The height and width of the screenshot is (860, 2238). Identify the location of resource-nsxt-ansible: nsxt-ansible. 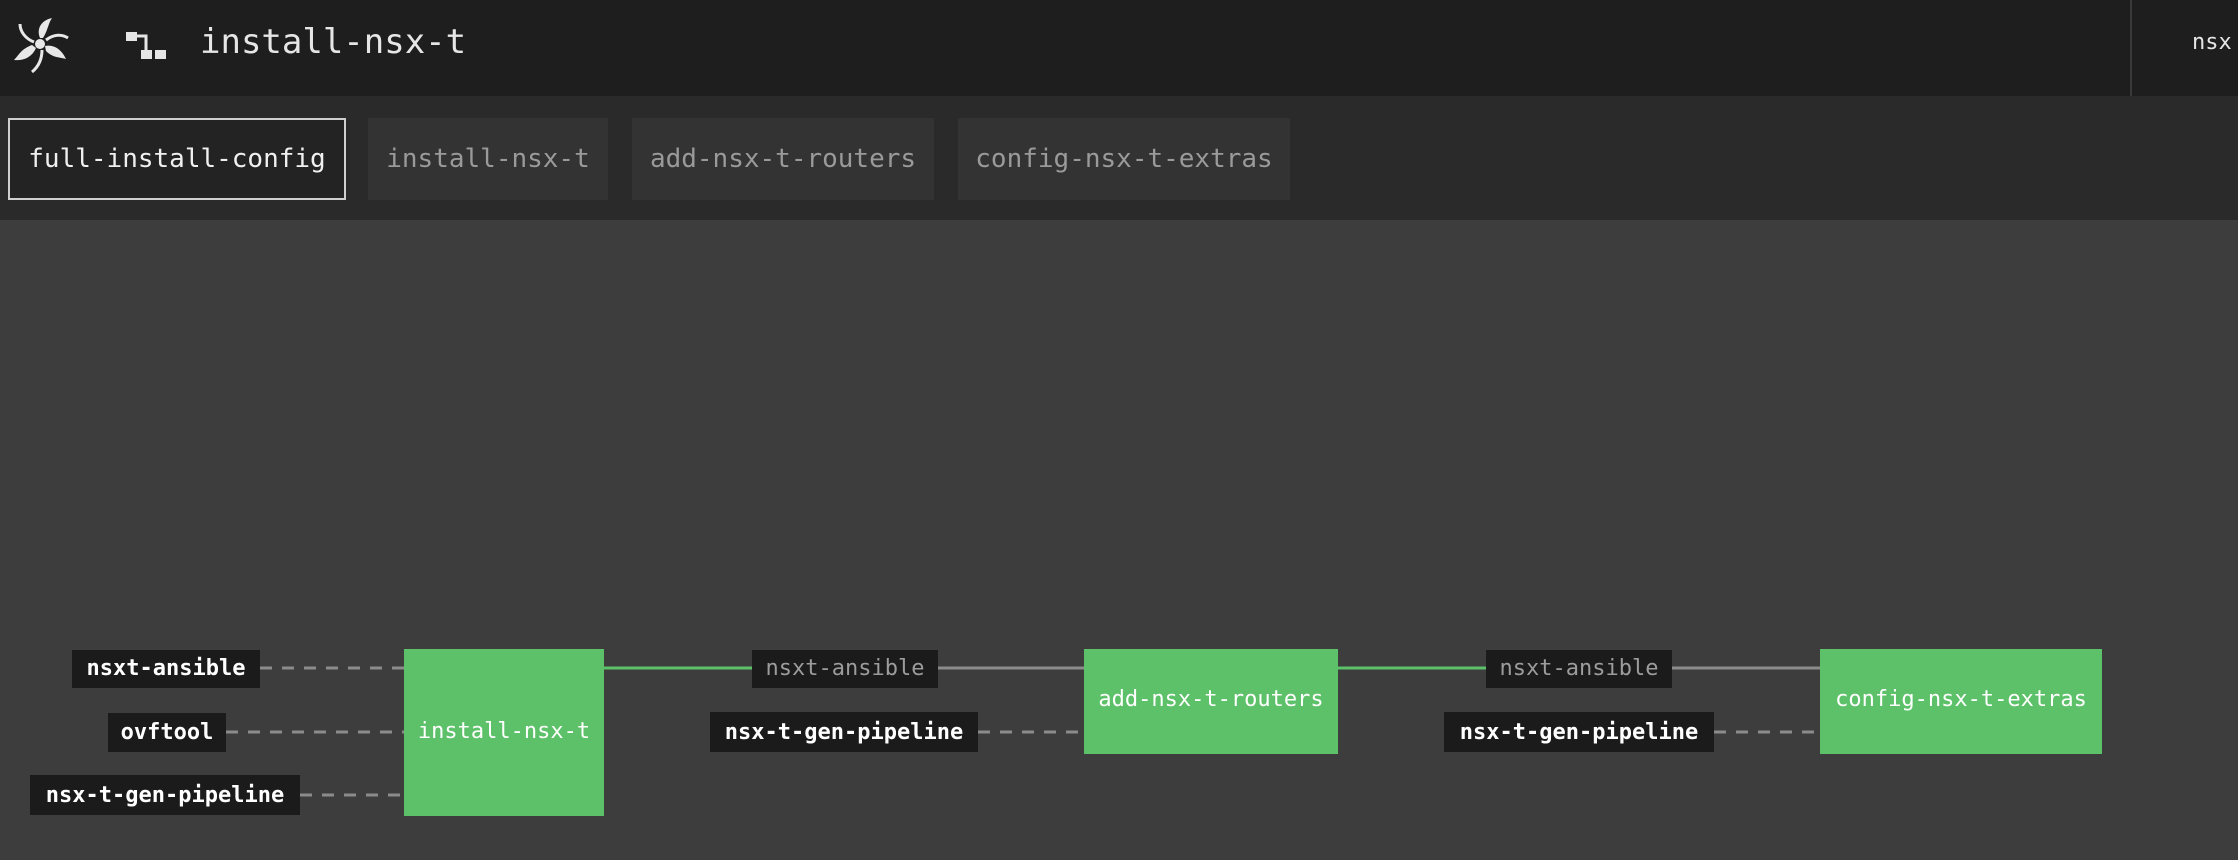
(166, 669).